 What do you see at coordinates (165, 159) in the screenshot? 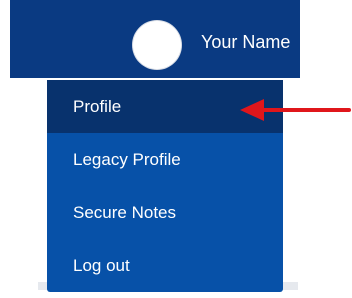
I see `menu-item-legacy-profile: Legacy Profile` at bounding box center [165, 159].